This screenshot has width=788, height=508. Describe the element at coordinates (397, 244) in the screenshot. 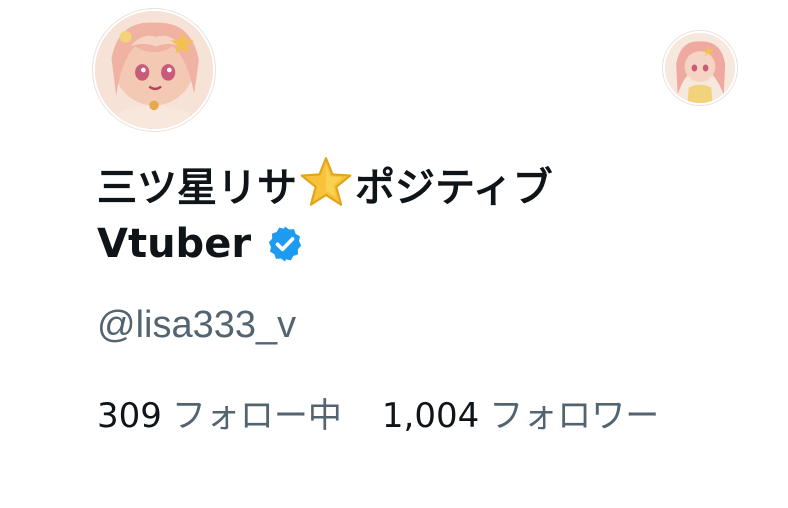

I see `display-name-line2: Vtuber` at that location.